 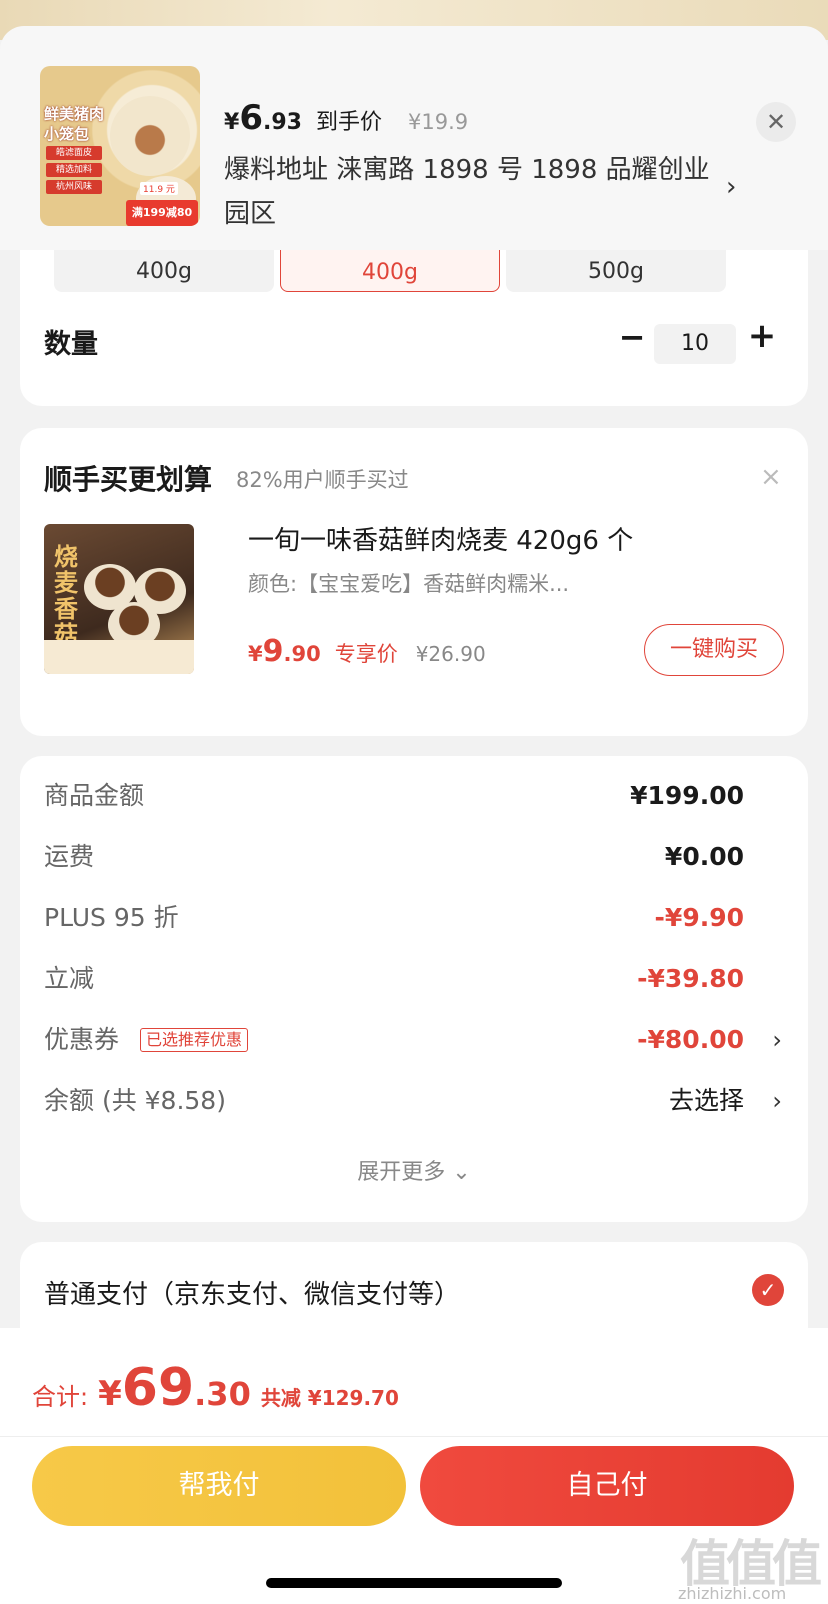 I want to click on price-integer: 6, so click(x=251, y=118).